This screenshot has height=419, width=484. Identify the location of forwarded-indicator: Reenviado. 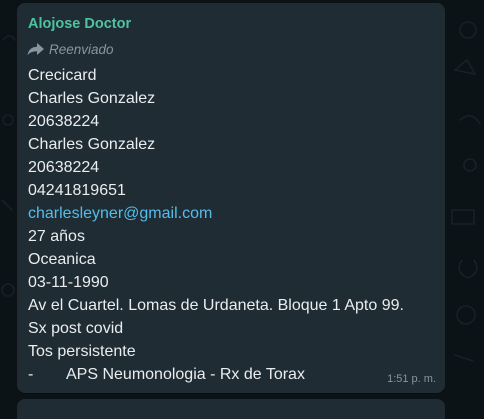
(70, 49).